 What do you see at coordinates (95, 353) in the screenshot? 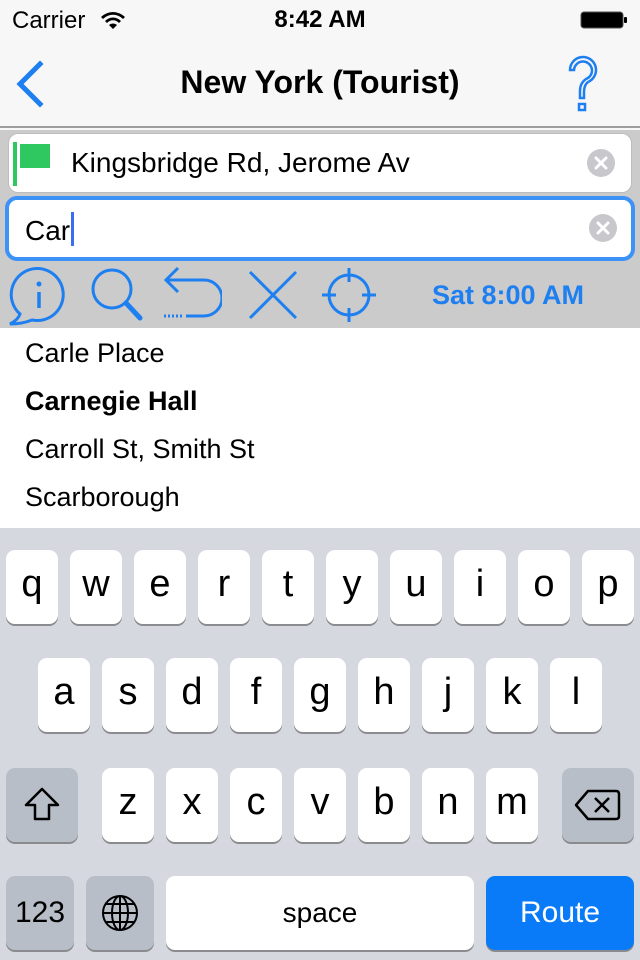
I see `suggestion-item: Carle Place` at bounding box center [95, 353].